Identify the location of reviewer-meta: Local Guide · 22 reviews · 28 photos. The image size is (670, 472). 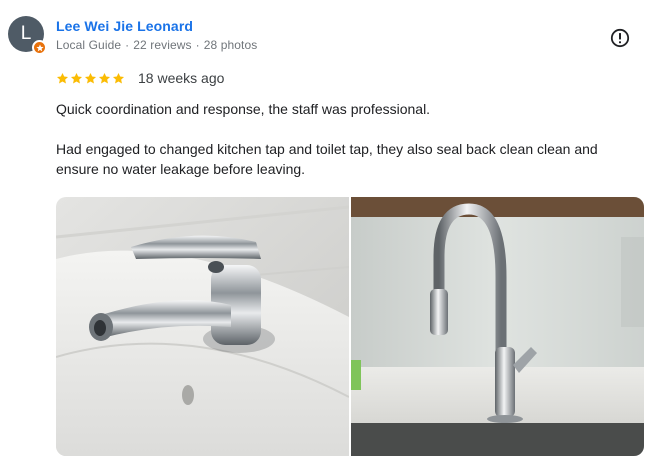
(156, 45).